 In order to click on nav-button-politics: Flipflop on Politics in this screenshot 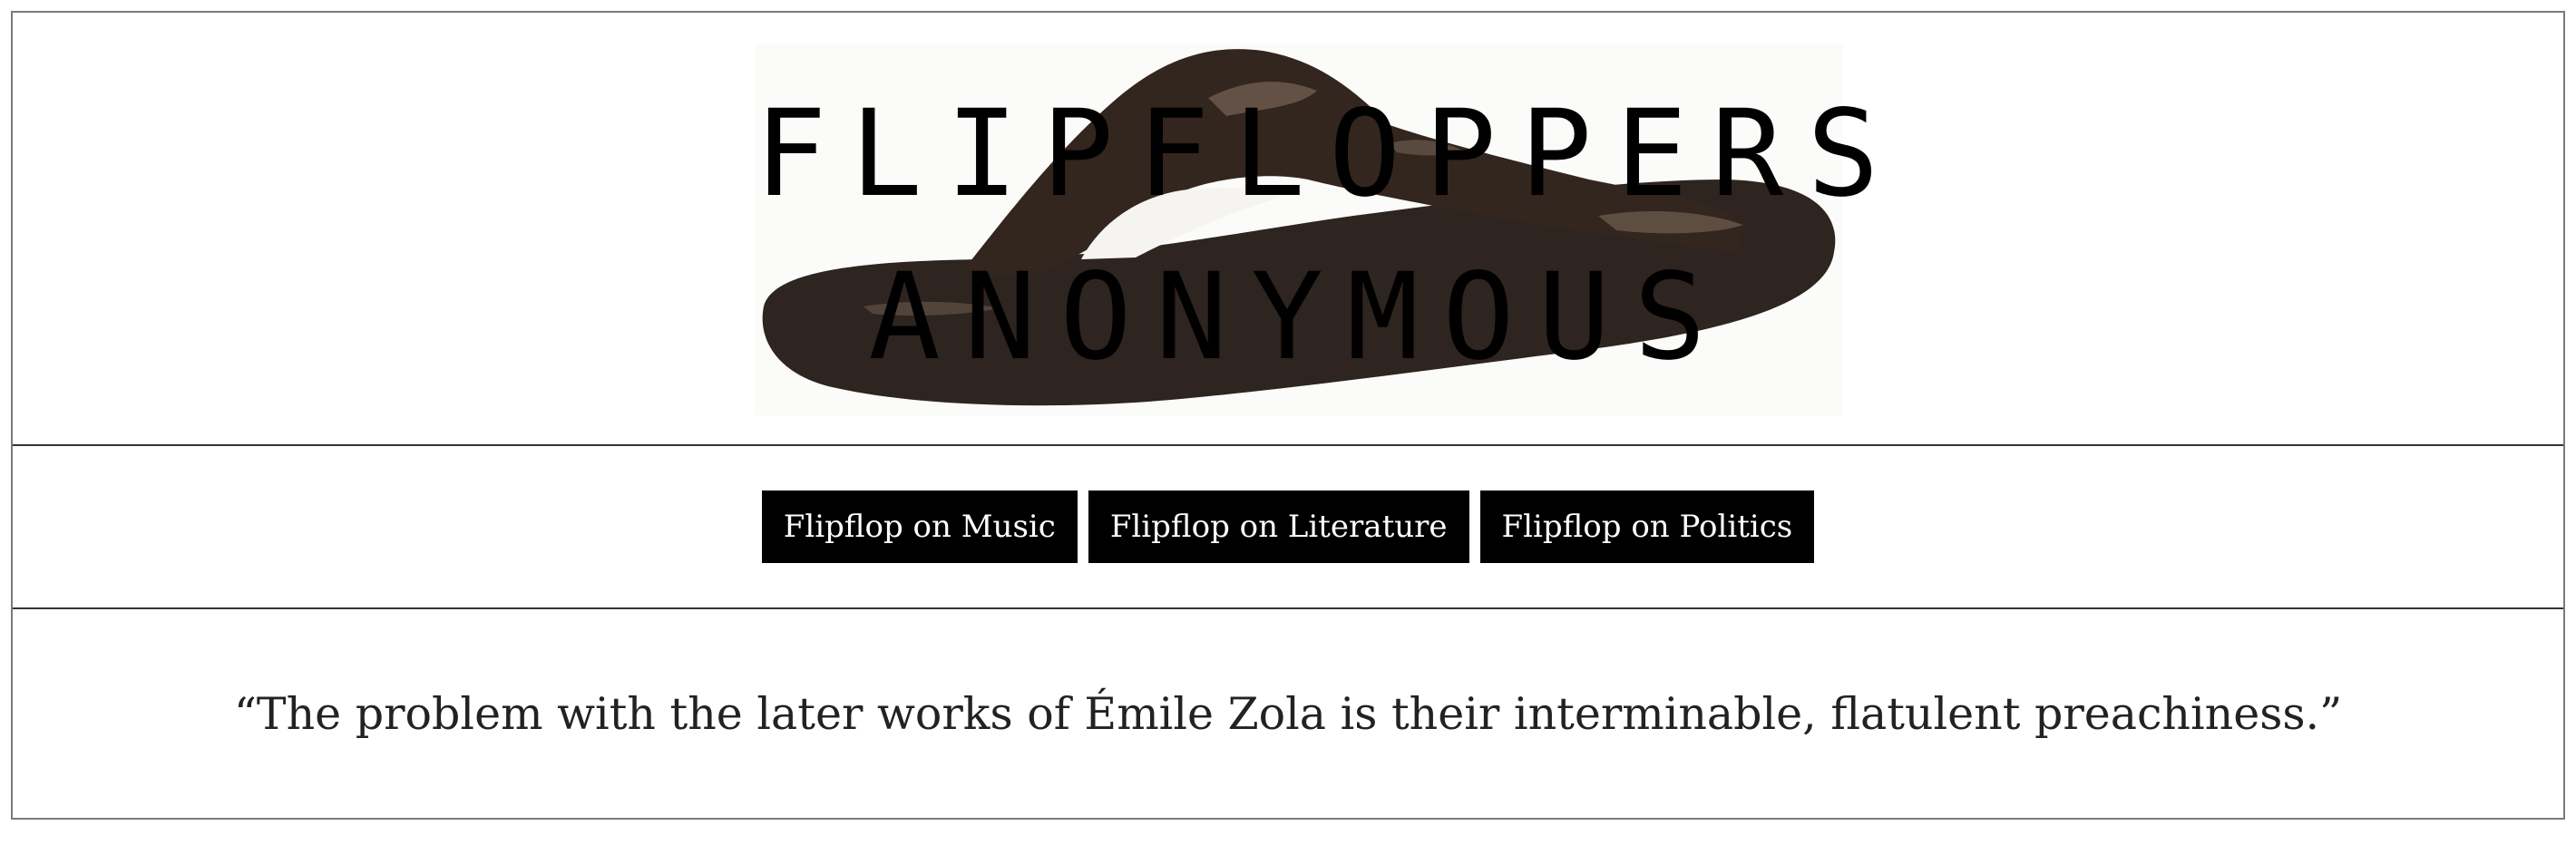, I will do `click(1647, 526)`.